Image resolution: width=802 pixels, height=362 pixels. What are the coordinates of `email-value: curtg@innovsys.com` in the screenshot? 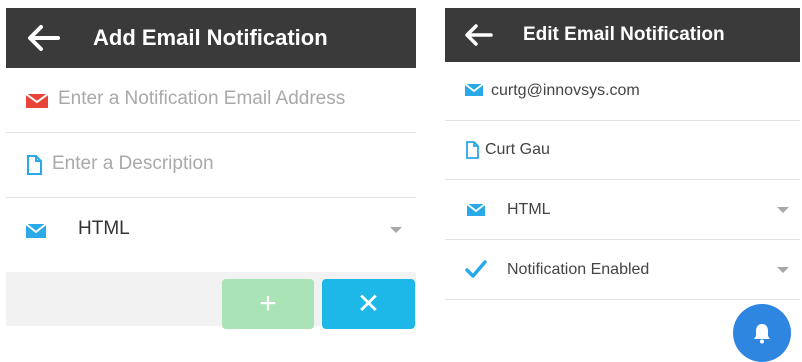 It's located at (565, 91).